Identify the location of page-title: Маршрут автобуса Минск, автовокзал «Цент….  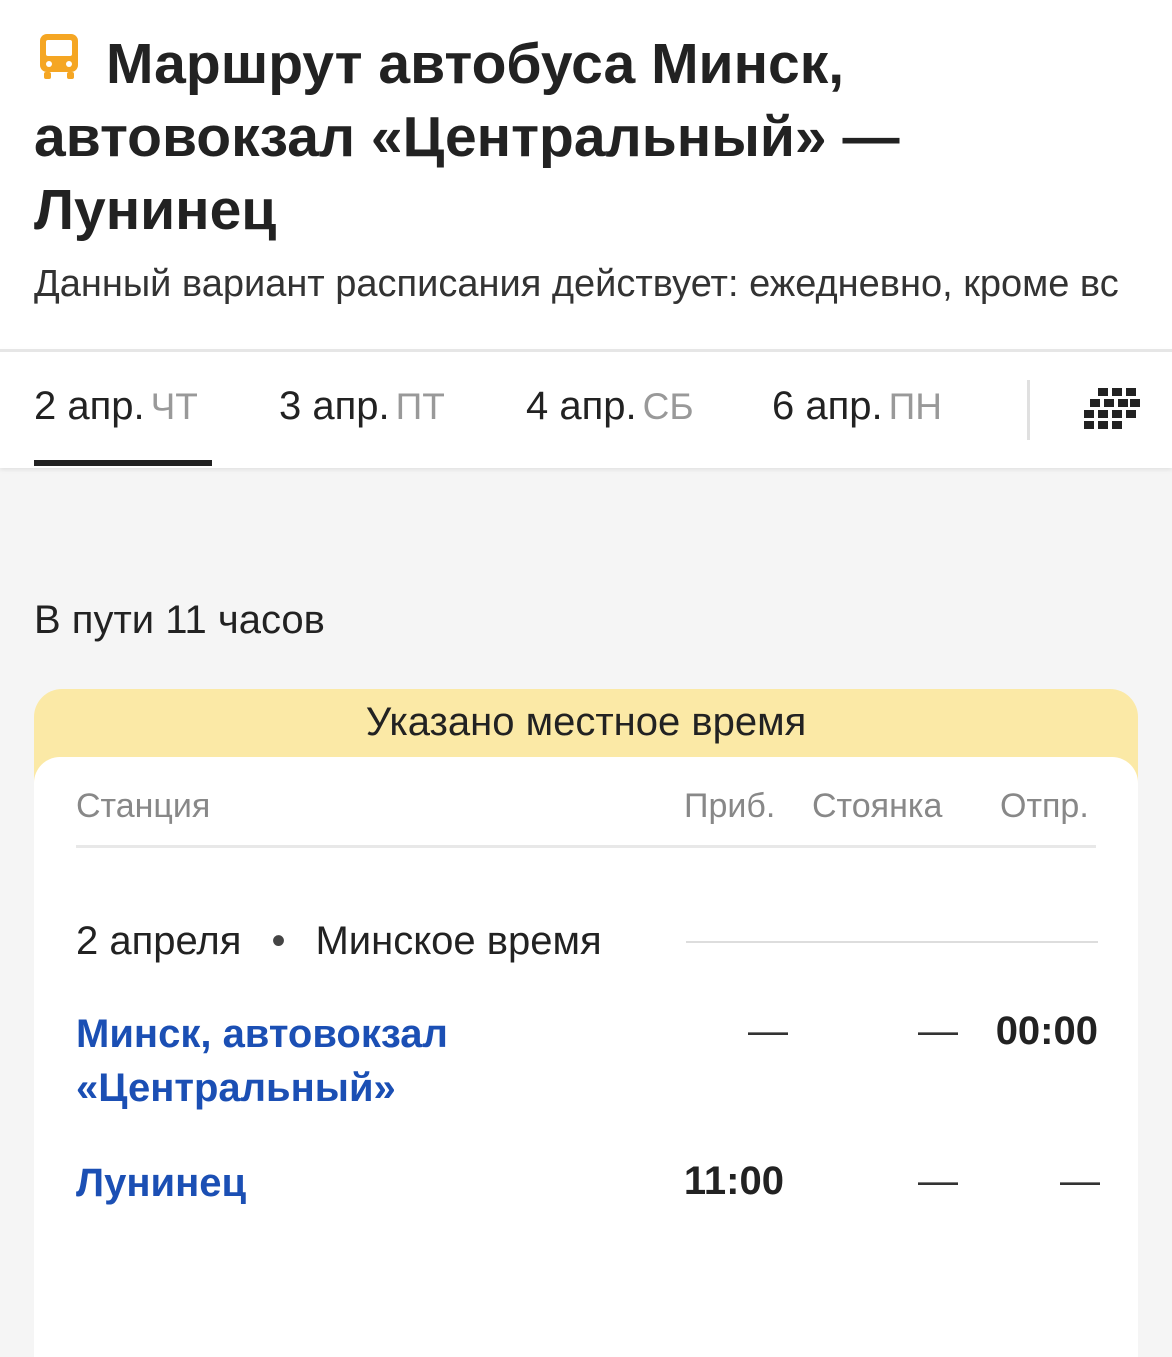
(467, 137).